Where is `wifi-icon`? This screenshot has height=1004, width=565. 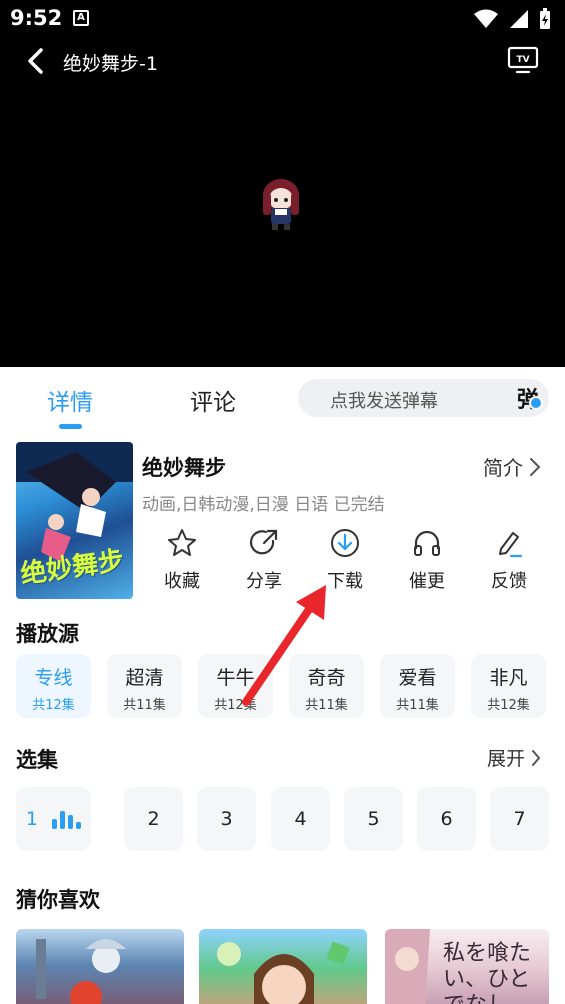
wifi-icon is located at coordinates (486, 18).